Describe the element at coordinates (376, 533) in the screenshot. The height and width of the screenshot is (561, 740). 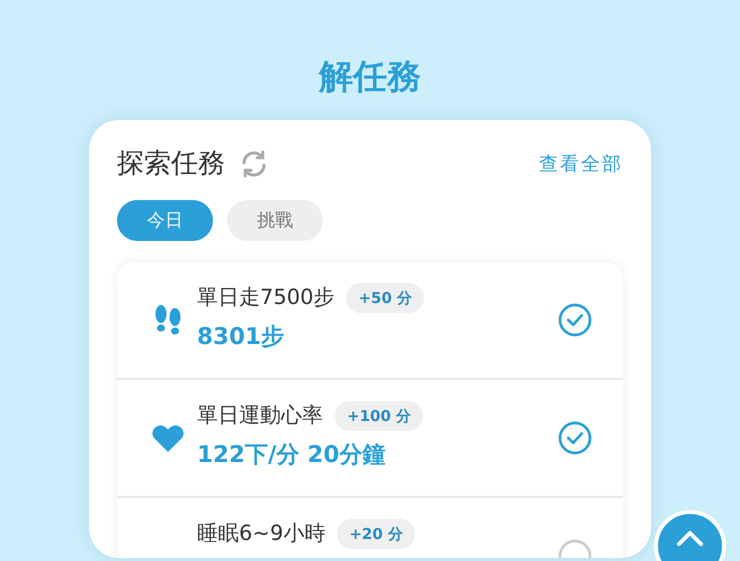
I see `points-badge: +20 分` at that location.